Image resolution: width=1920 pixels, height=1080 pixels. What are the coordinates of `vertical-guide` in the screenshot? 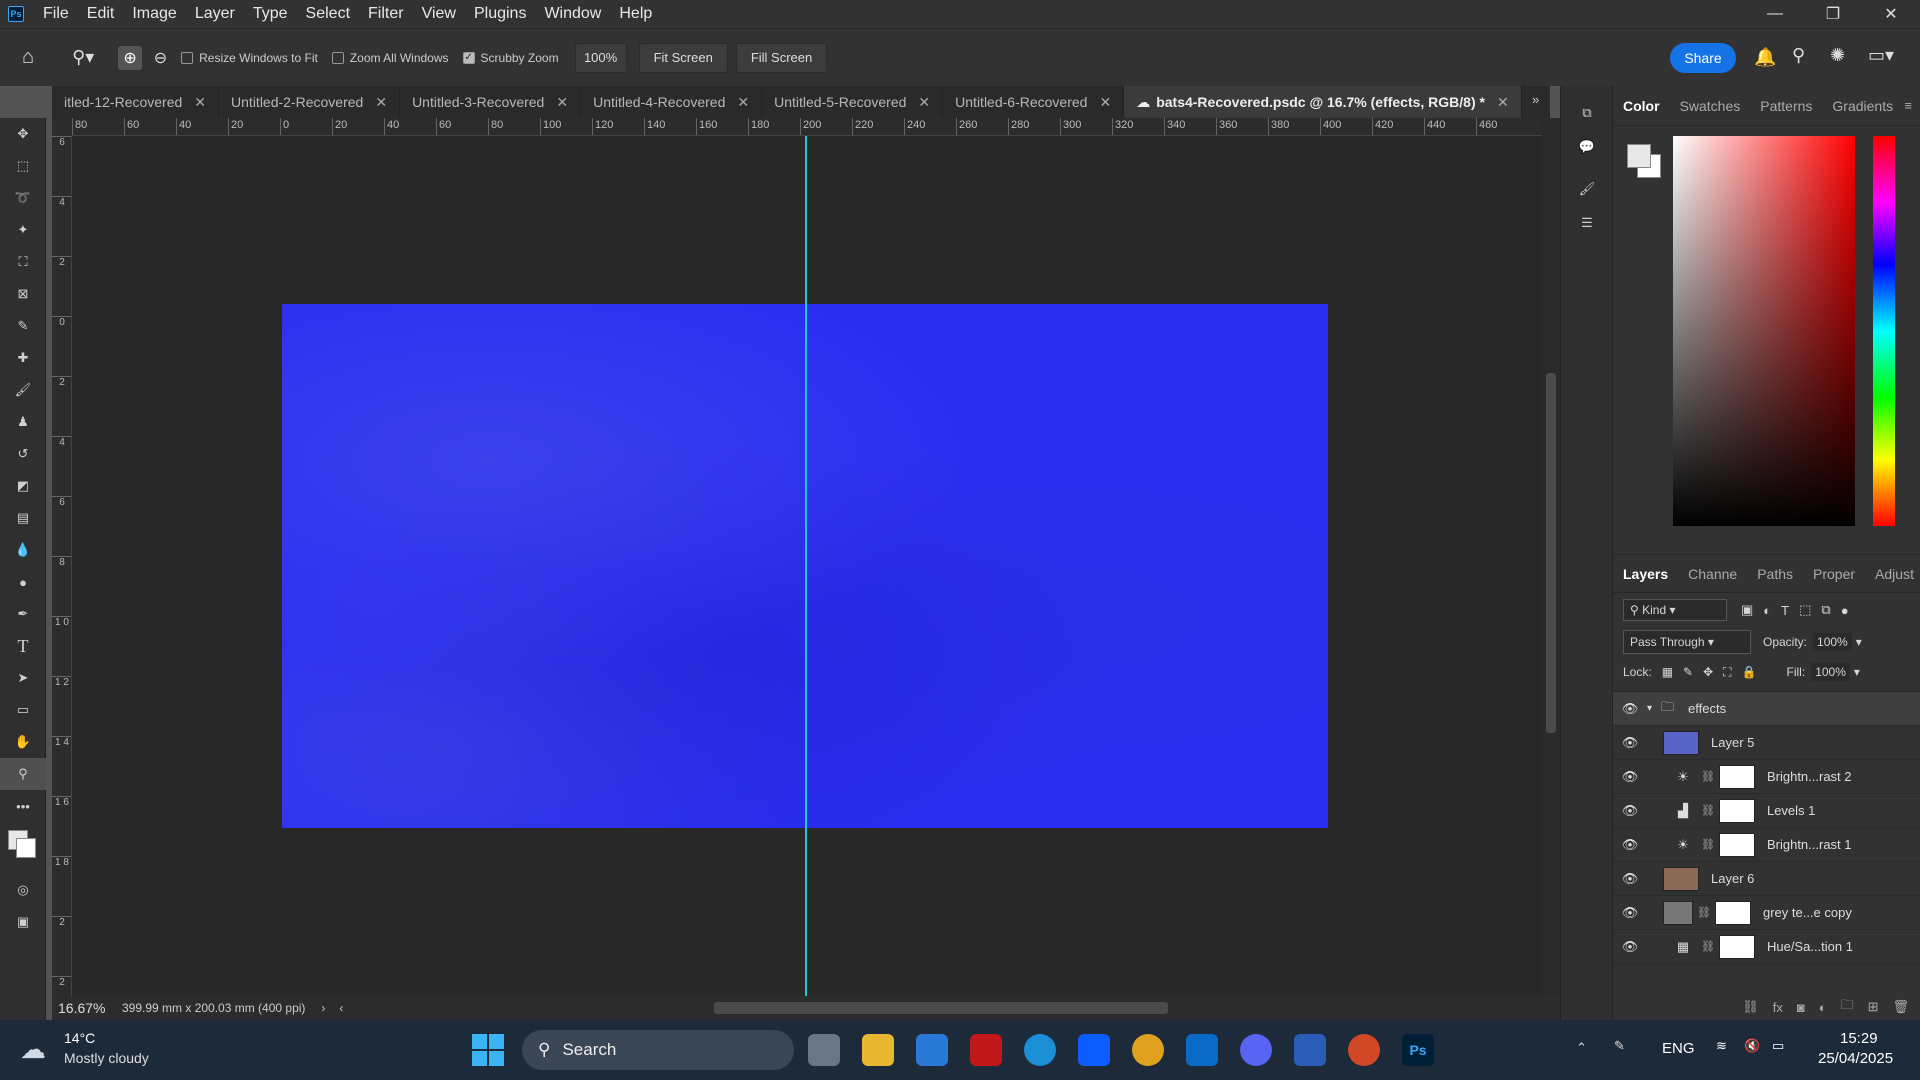 It's located at (806, 566).